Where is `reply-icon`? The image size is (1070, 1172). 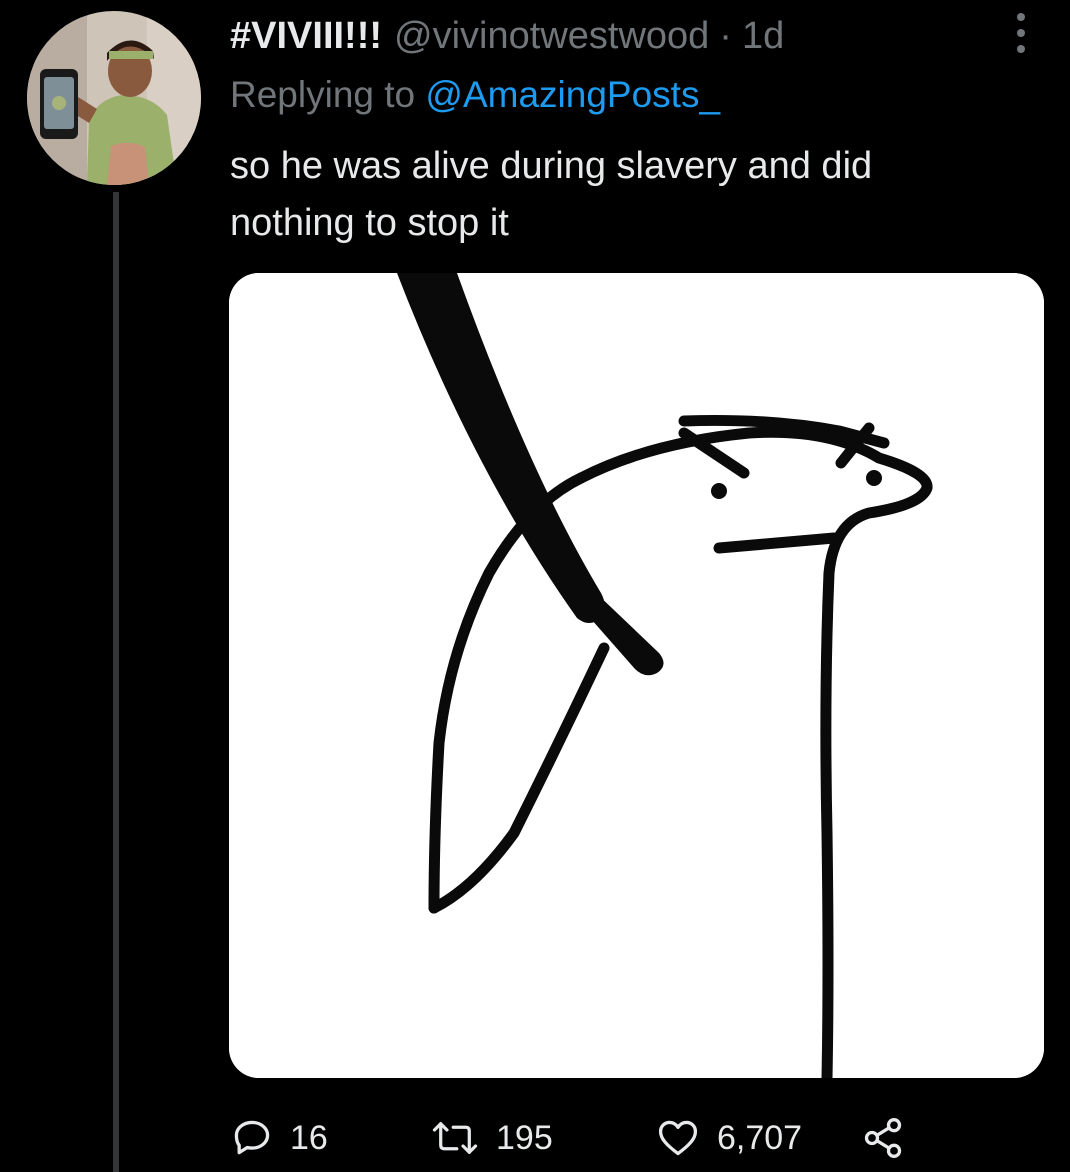
reply-icon is located at coordinates (252, 1137).